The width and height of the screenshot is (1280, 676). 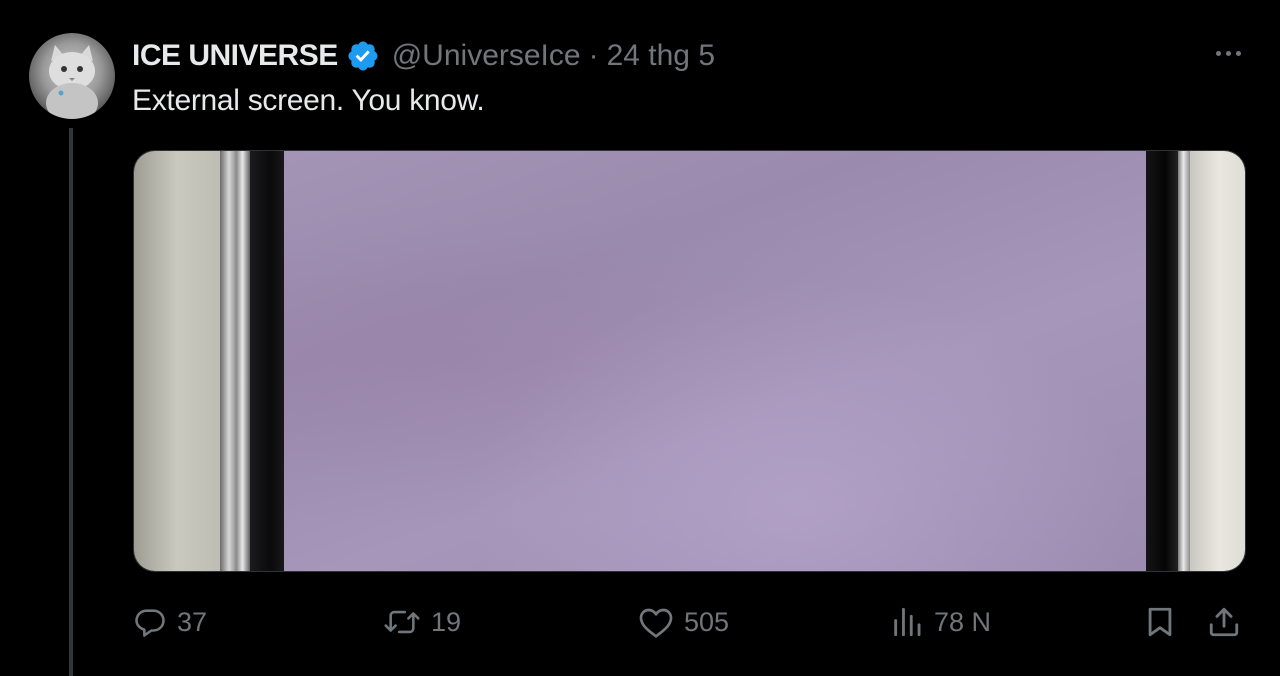 I want to click on reply-count: 37, so click(x=192, y=621).